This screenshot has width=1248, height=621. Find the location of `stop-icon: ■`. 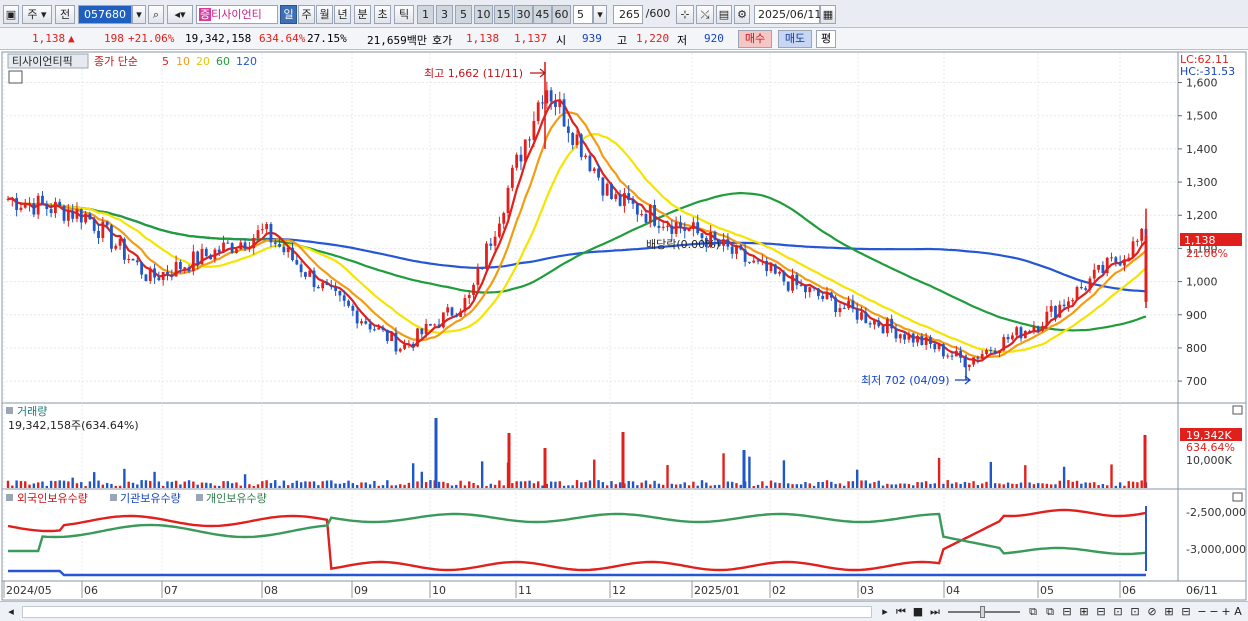

stop-icon: ■ is located at coordinates (918, 612).